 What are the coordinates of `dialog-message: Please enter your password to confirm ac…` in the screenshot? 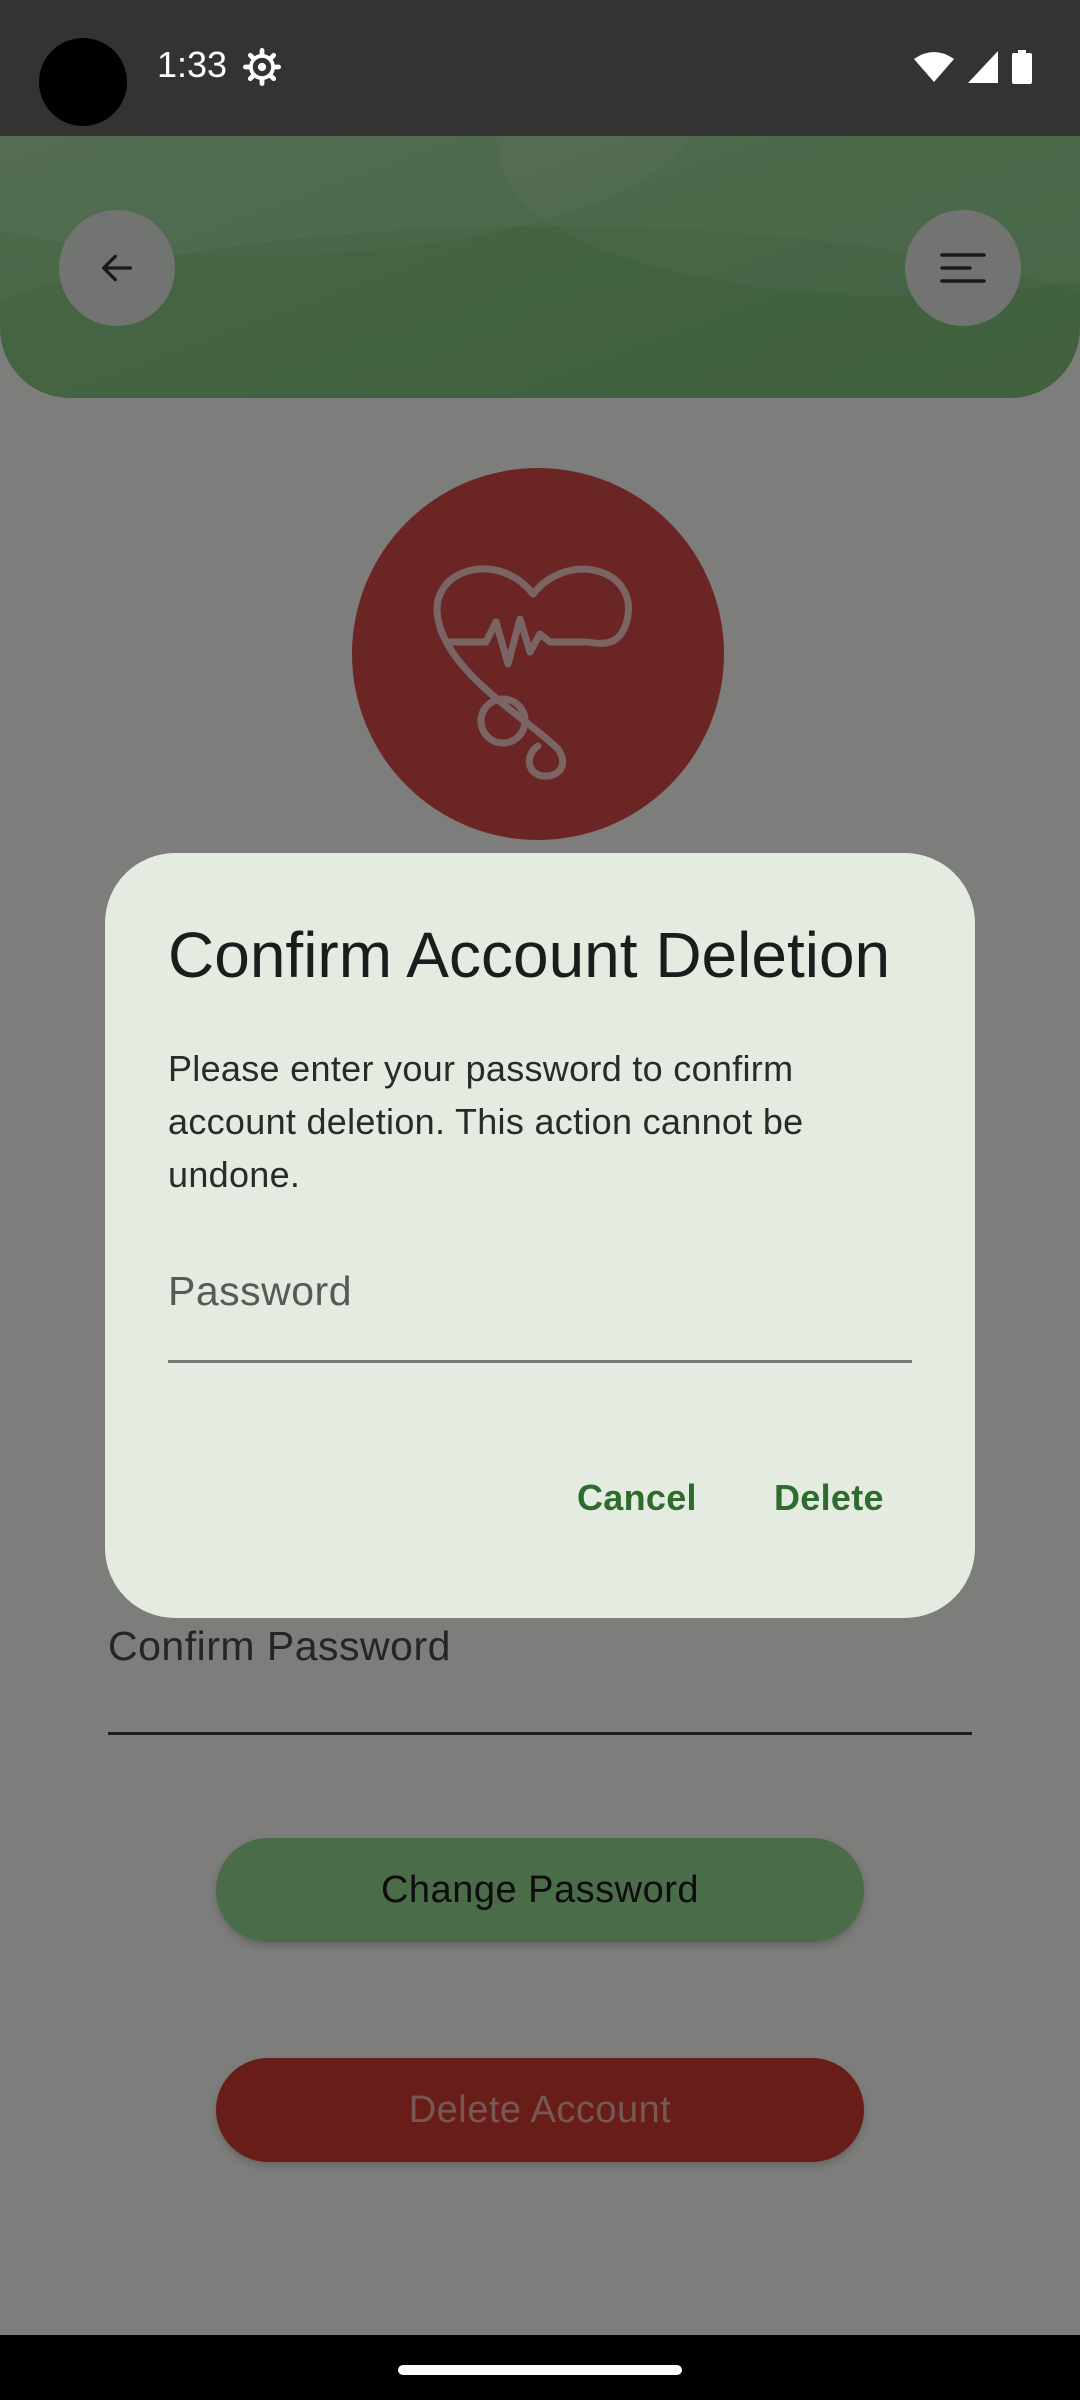 It's located at (486, 1121).